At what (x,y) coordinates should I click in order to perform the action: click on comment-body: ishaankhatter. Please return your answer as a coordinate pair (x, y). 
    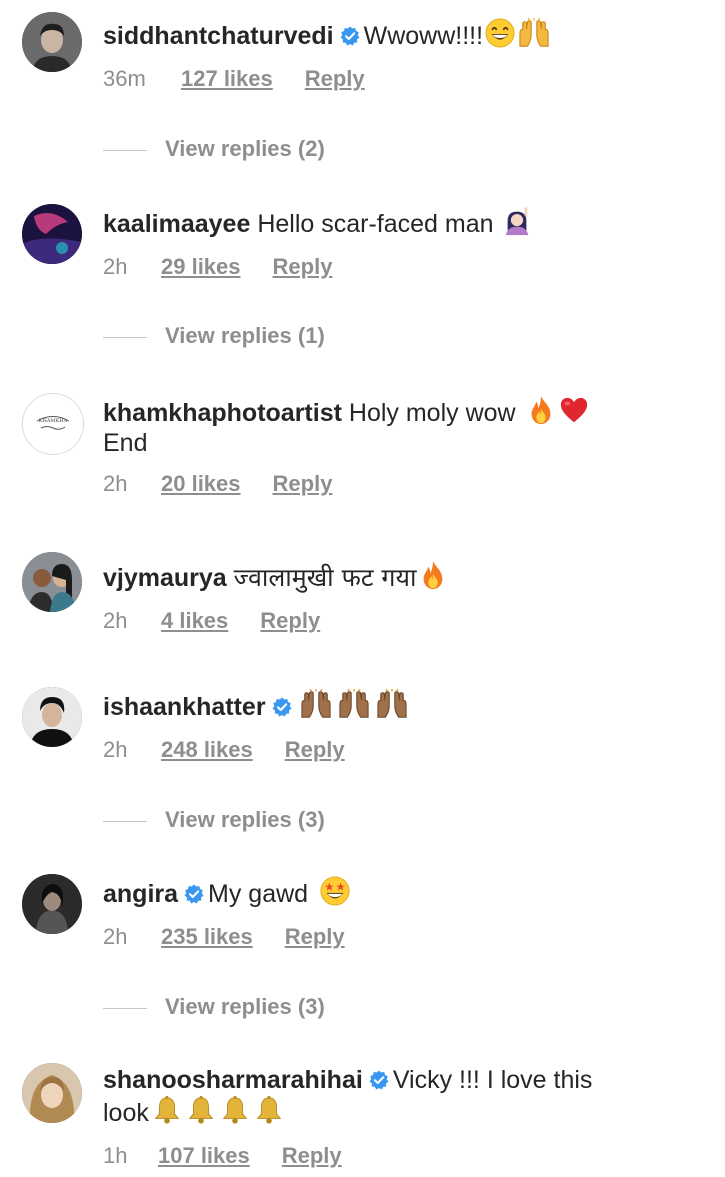
    Looking at the image, I should click on (403, 705).